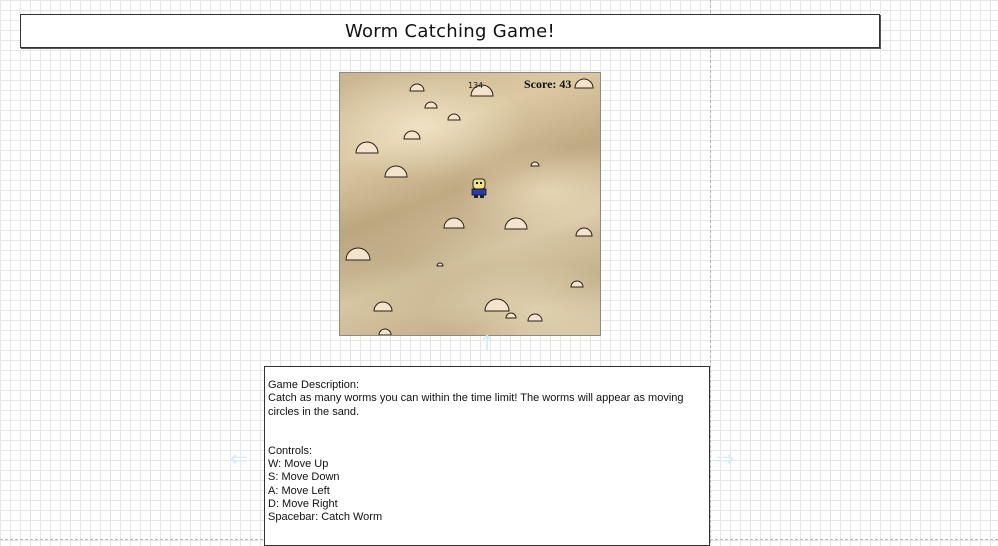  I want to click on player-sprite, so click(479, 188).